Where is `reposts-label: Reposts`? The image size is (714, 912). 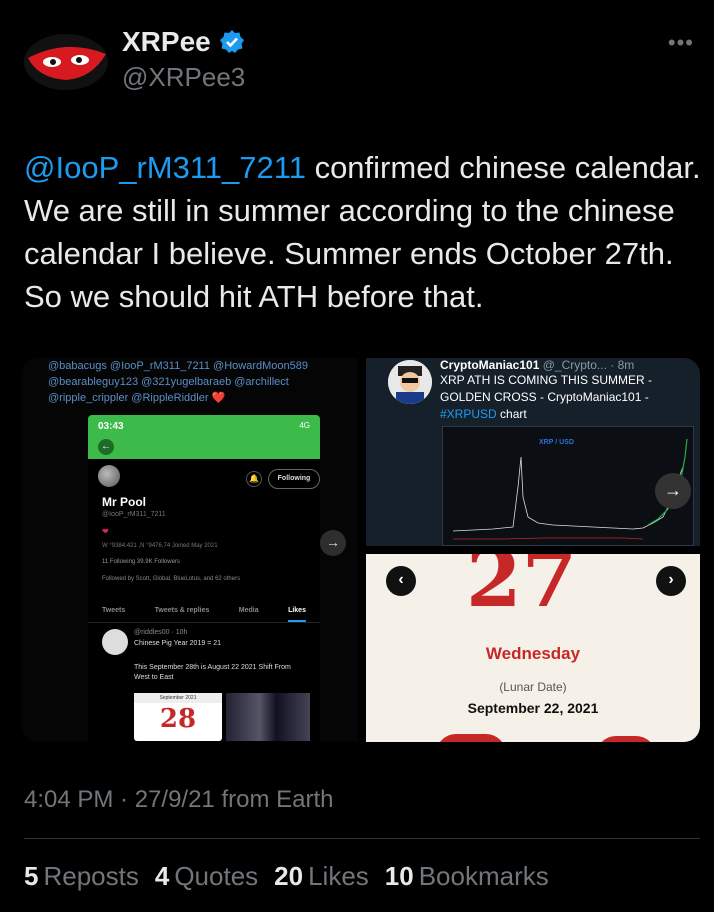 reposts-label: Reposts is located at coordinates (91, 876).